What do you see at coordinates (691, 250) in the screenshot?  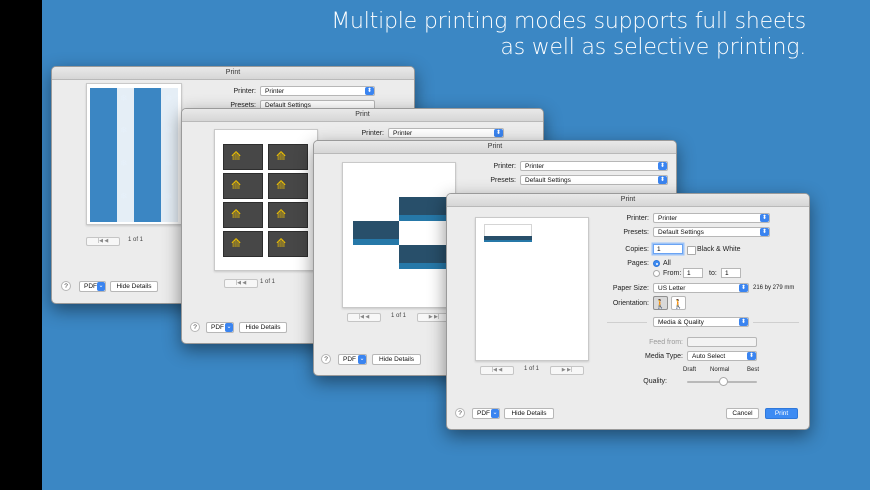 I see `black-white-checkbox` at bounding box center [691, 250].